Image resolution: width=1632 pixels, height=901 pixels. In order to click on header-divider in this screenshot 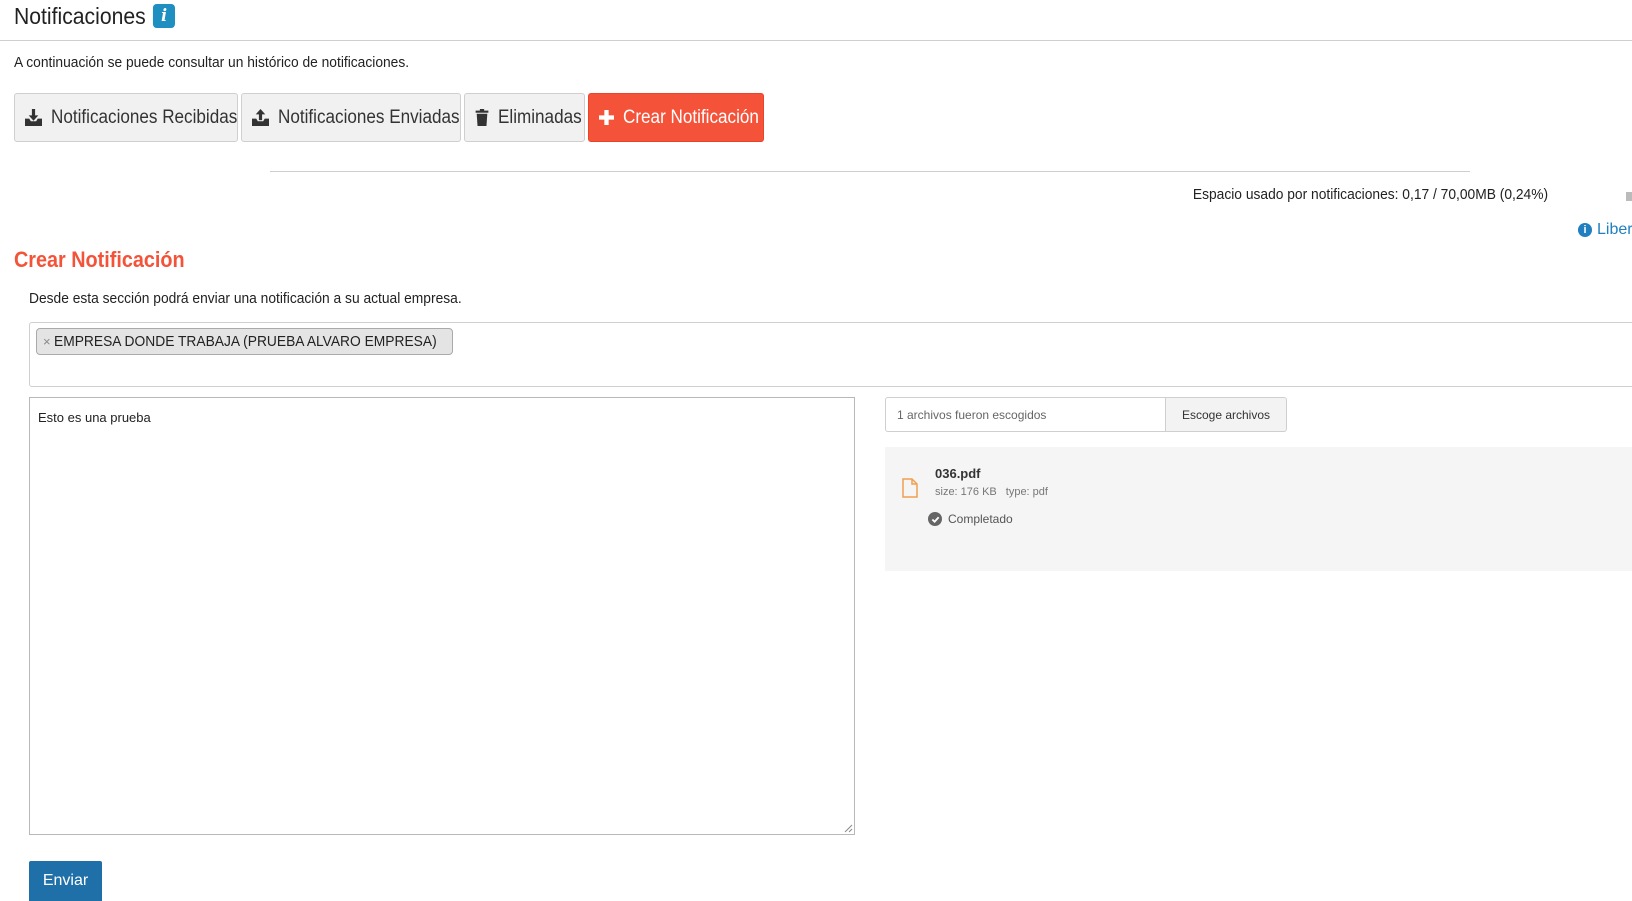, I will do `click(816, 40)`.